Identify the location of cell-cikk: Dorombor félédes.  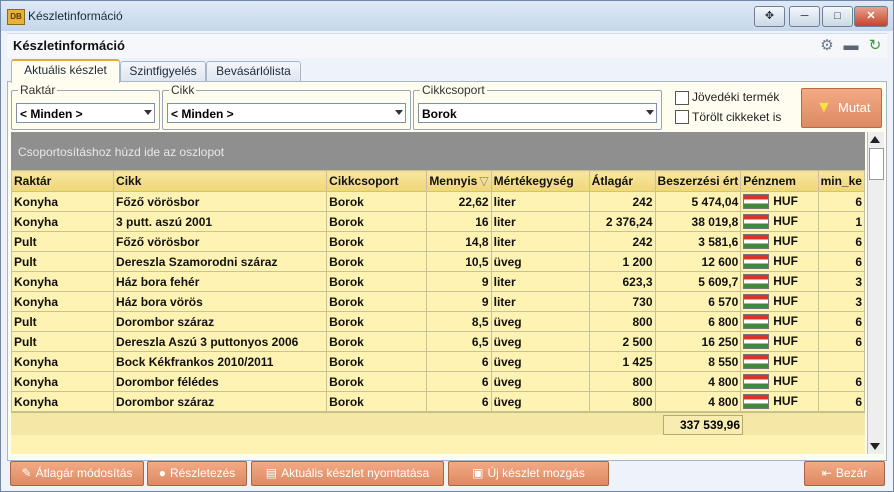
(220, 381).